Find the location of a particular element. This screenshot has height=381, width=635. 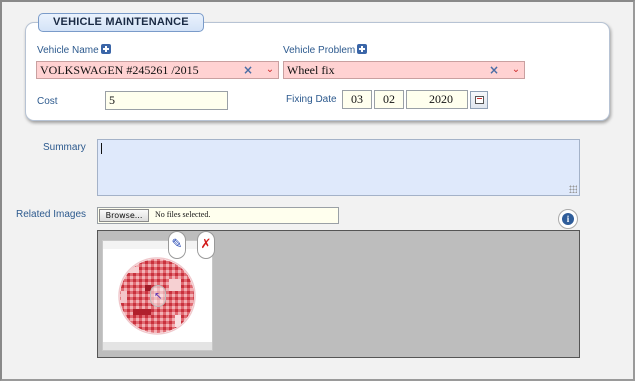

vehicle-problem-chevron-down-icon: ⌄ is located at coordinates (516, 70).